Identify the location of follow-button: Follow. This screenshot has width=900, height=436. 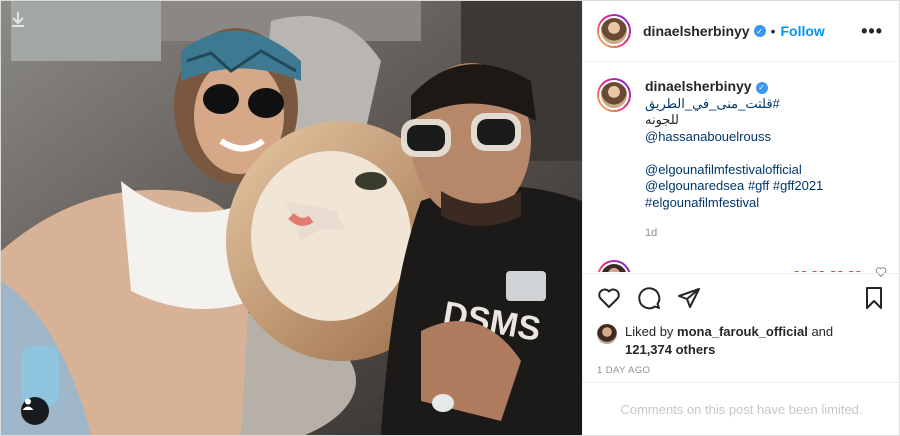
(803, 31).